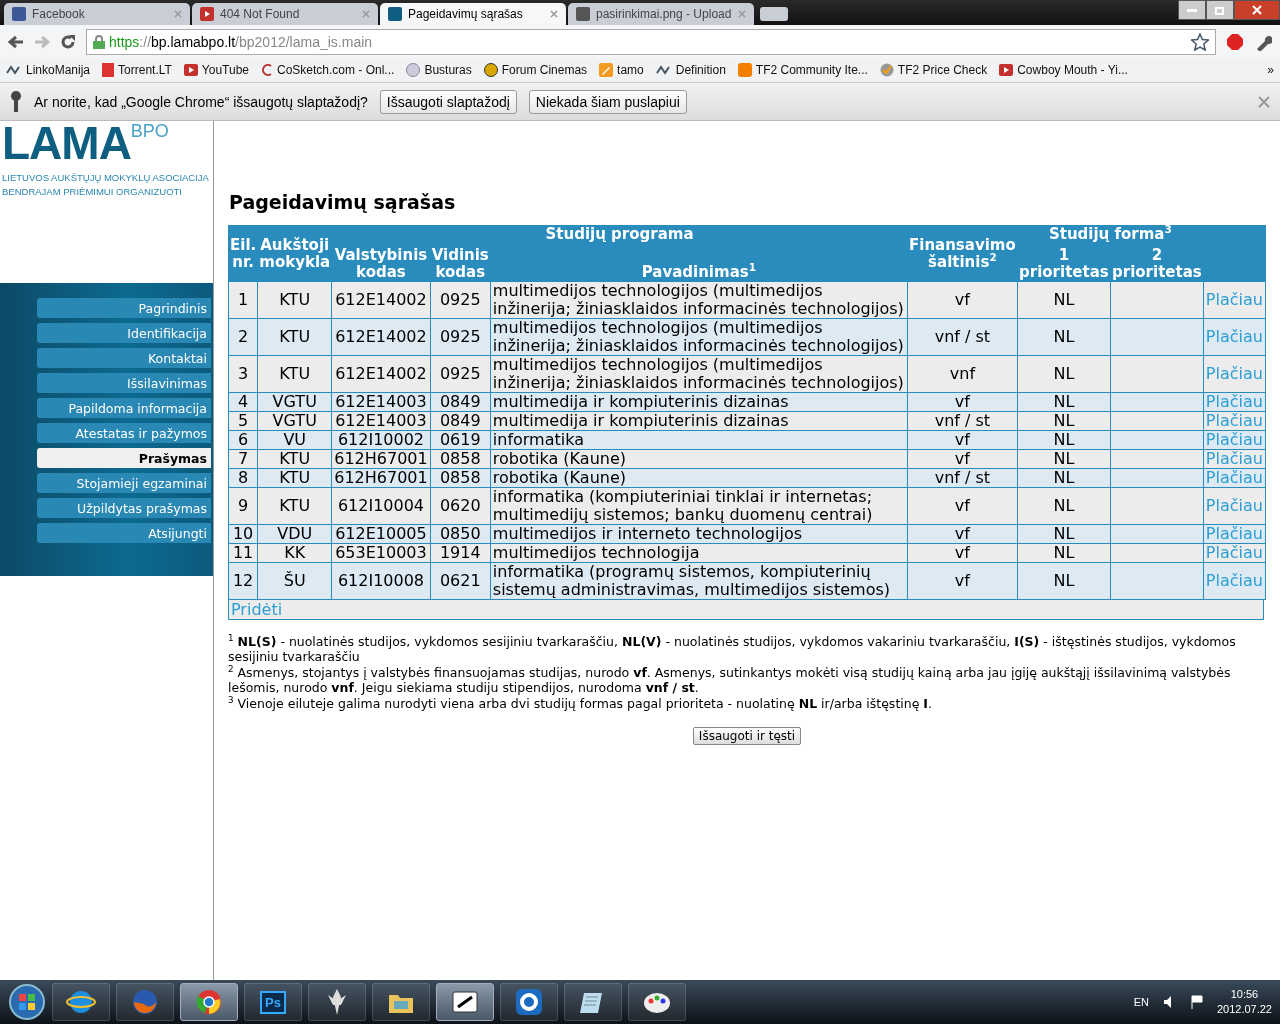  I want to click on nav-item: Atsijungti, so click(124, 533).